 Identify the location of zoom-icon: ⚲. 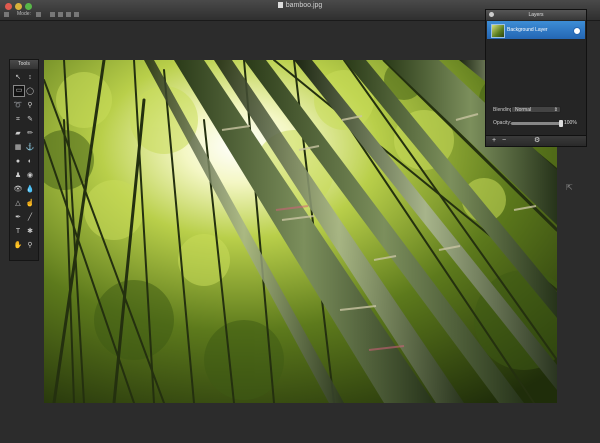
(30, 246).